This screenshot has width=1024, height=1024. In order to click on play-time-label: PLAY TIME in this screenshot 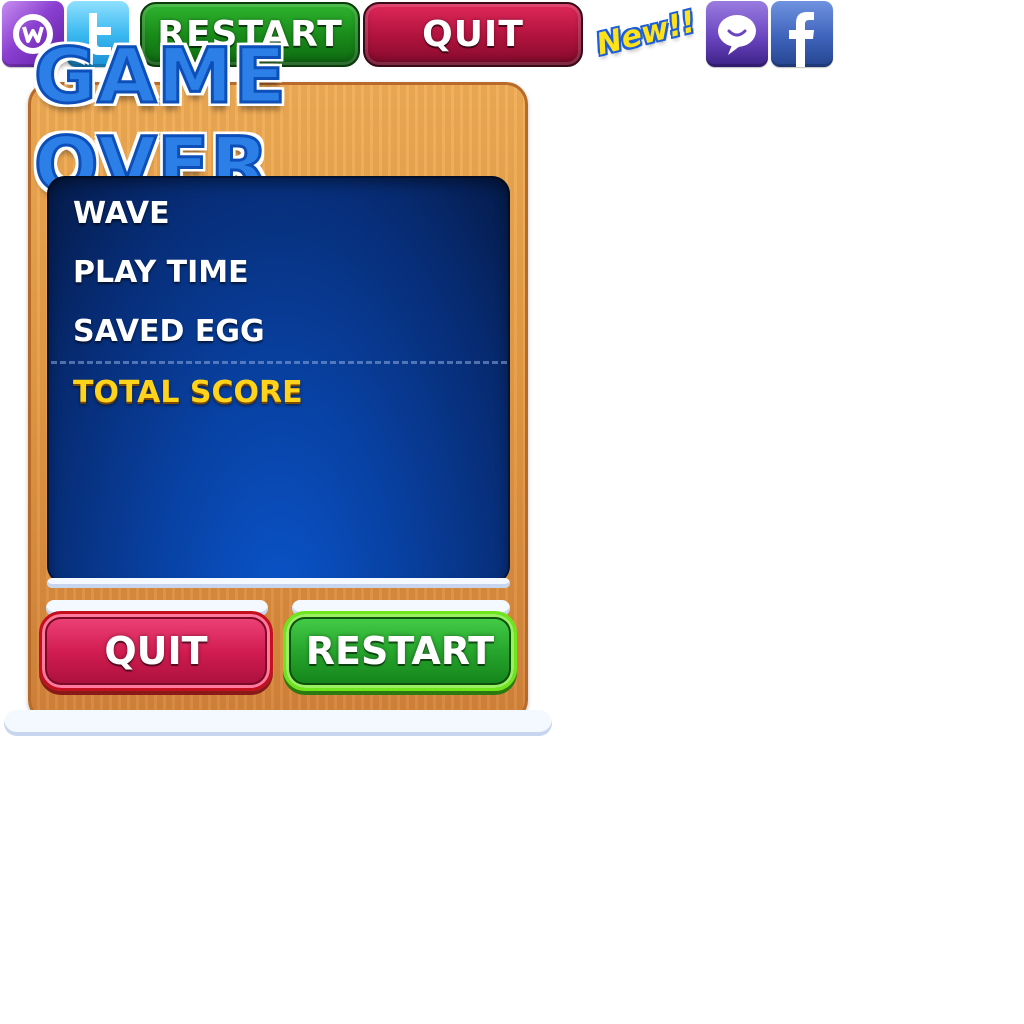, I will do `click(161, 272)`.